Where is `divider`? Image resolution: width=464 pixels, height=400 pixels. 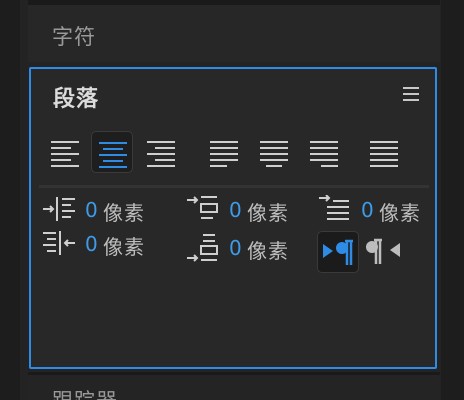 divider is located at coordinates (234, 186).